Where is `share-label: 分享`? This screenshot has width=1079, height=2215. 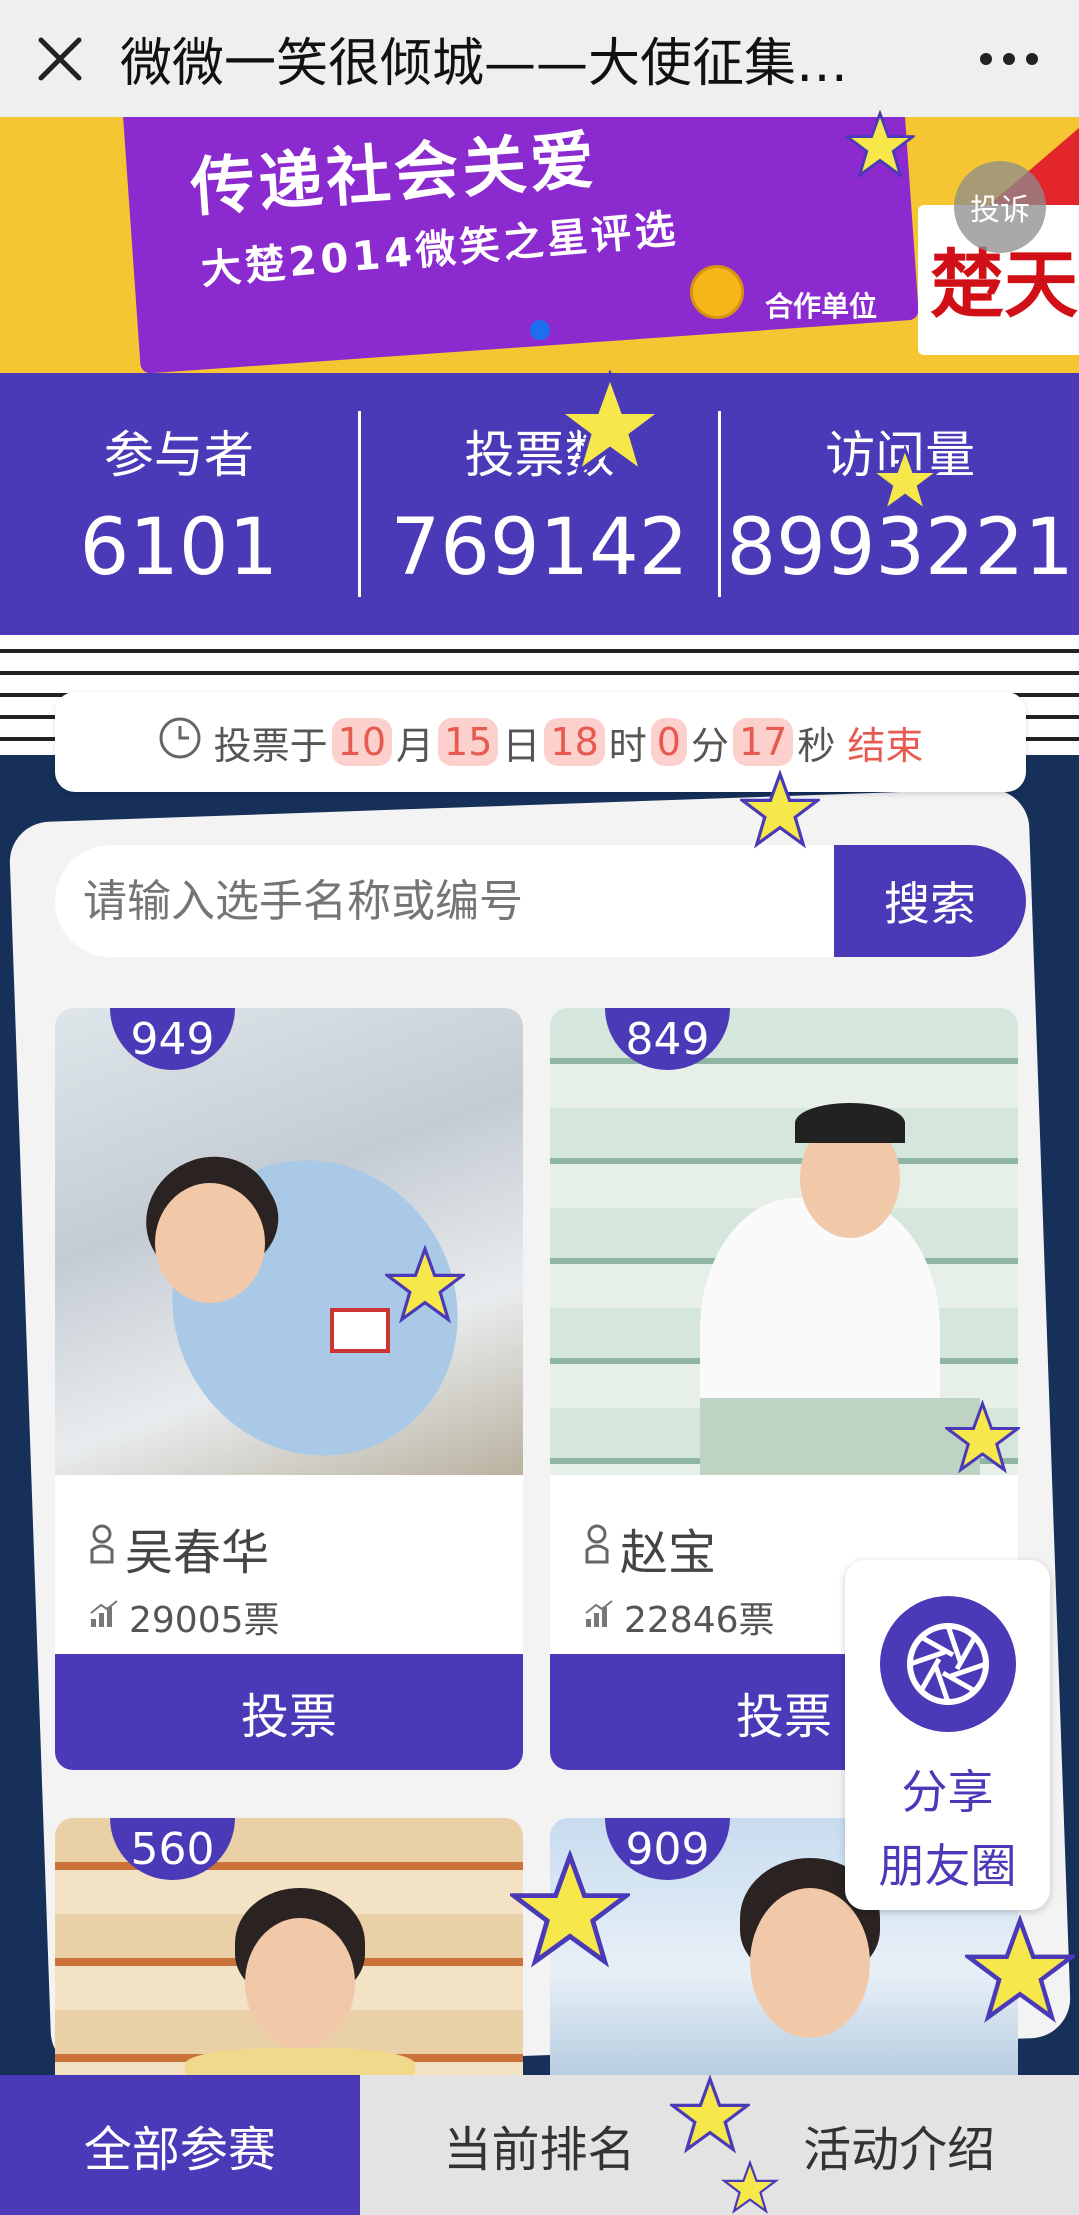 share-label: 分享 is located at coordinates (947, 1792).